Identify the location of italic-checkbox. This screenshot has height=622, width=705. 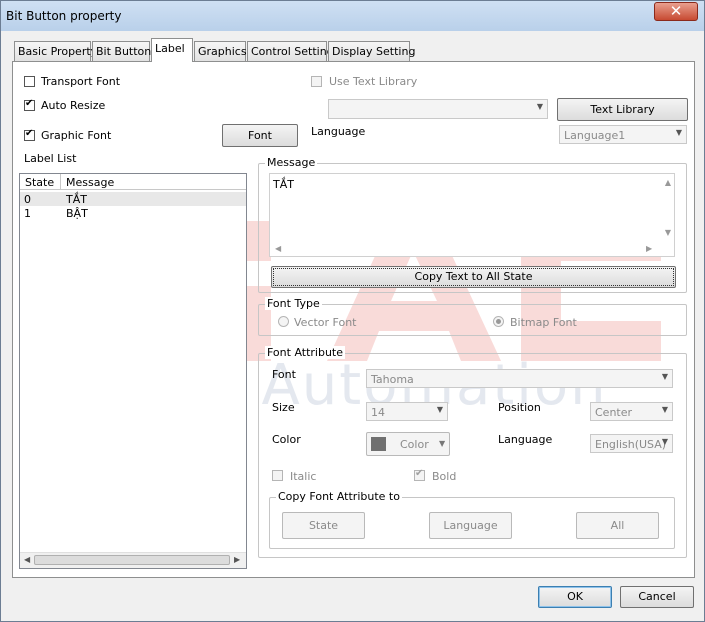
(277, 475).